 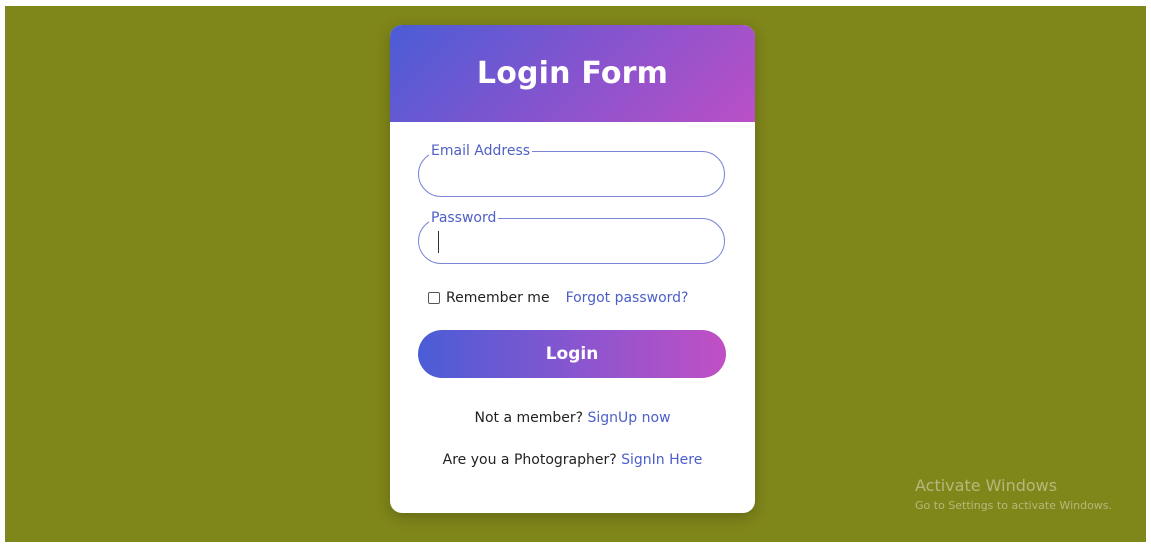 What do you see at coordinates (498, 298) in the screenshot?
I see `remember-me-label: Remember me` at bounding box center [498, 298].